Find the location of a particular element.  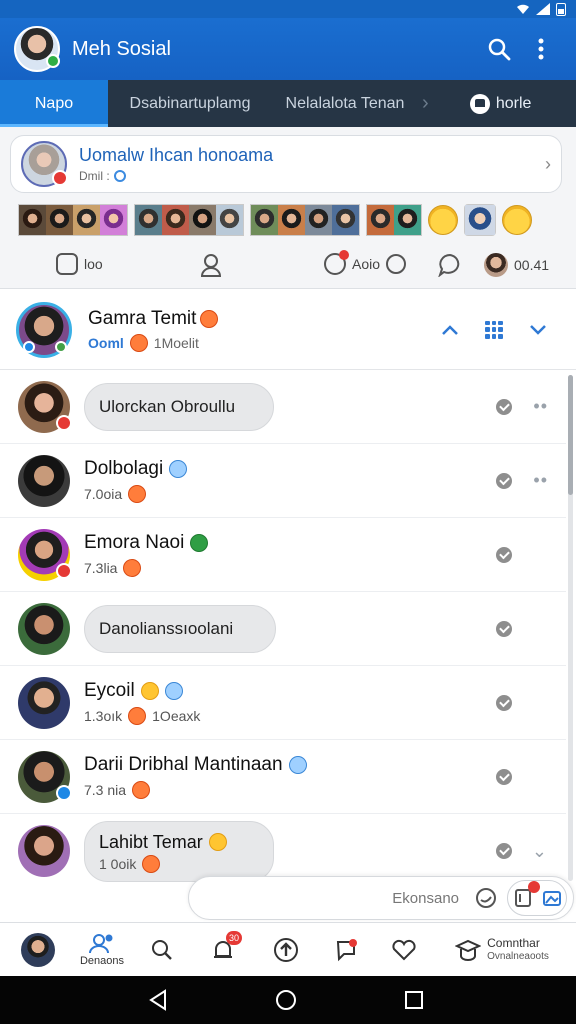

message-bubble: Ulorckan Obroullu is located at coordinates (179, 406).